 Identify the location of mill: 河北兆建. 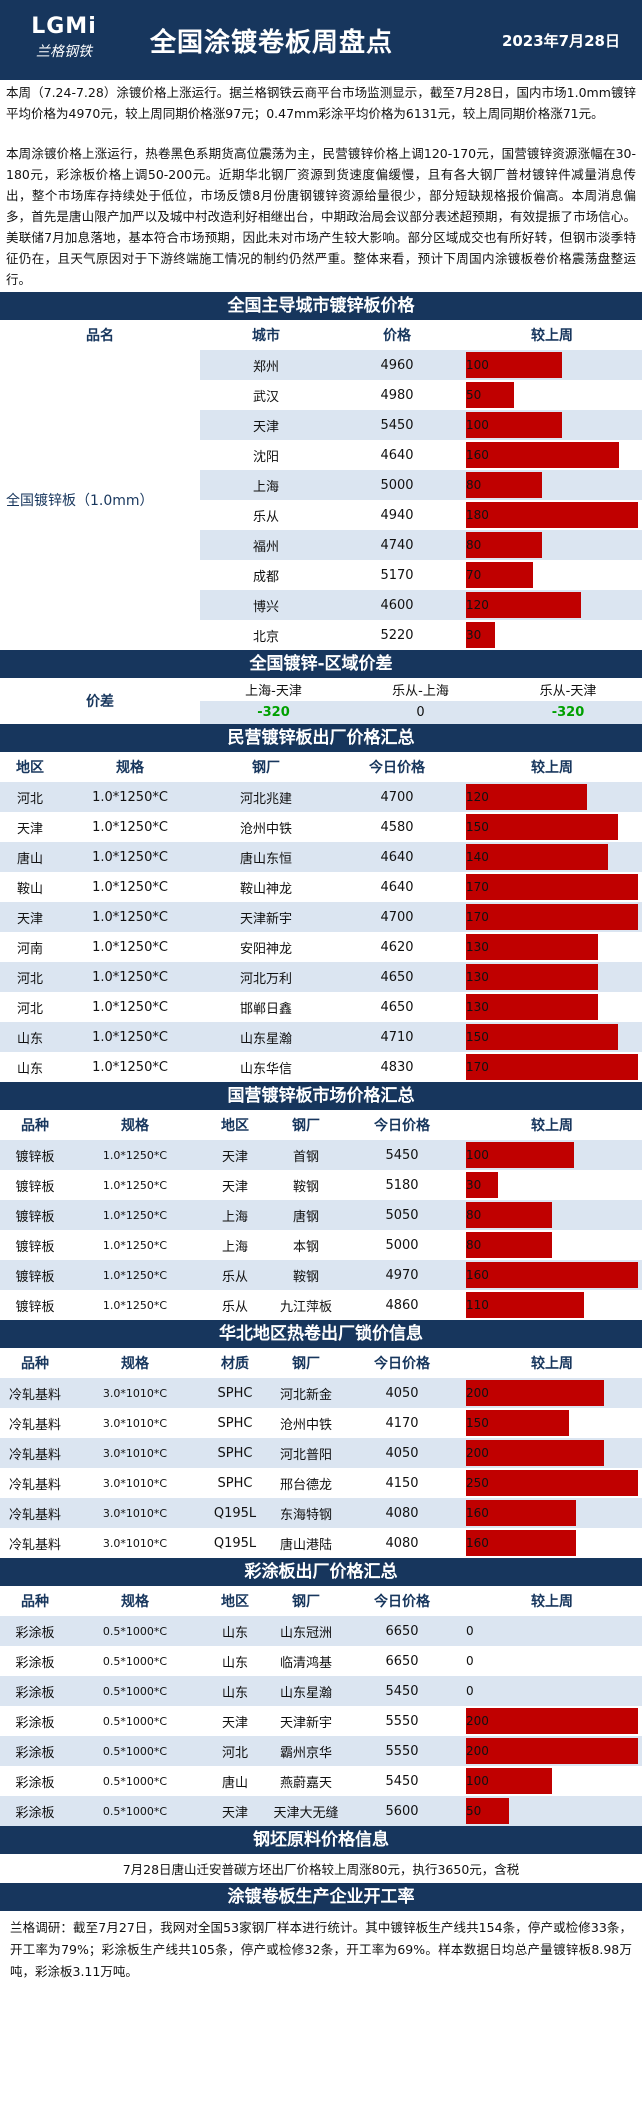
(265, 799).